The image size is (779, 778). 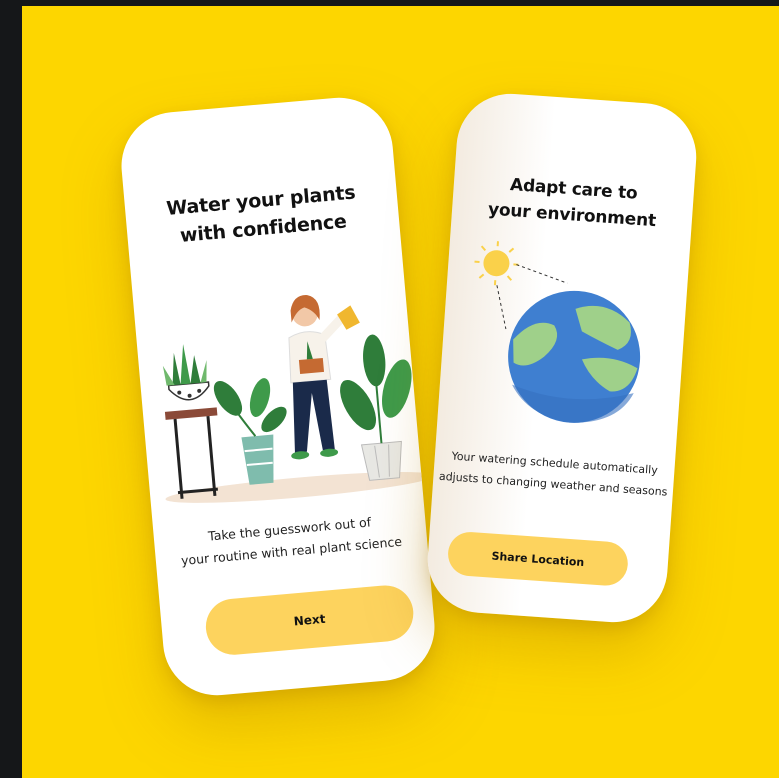 What do you see at coordinates (309, 620) in the screenshot?
I see `next-button: Next` at bounding box center [309, 620].